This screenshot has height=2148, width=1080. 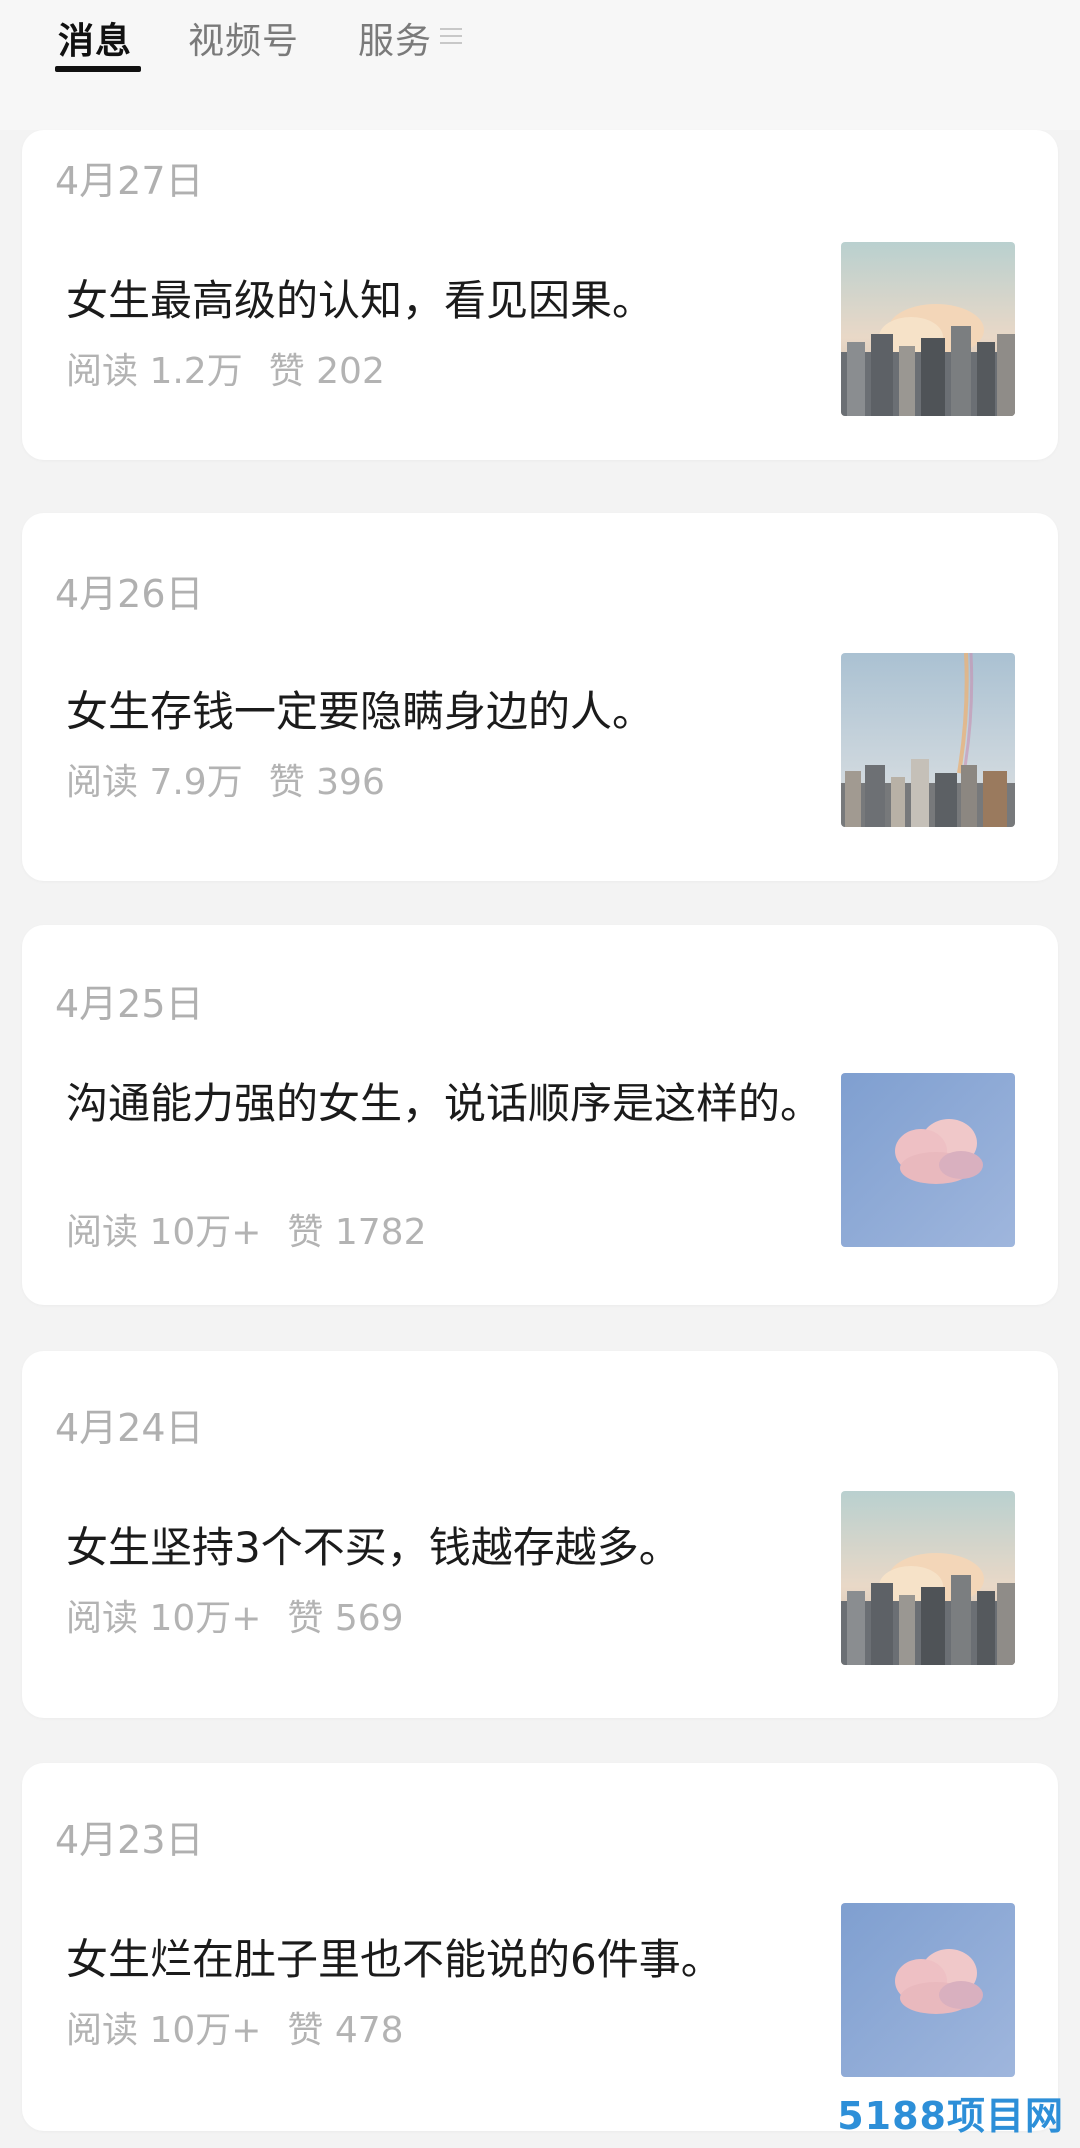 I want to click on article-stats: 阅读 7.9万赞 396, so click(x=225, y=779).